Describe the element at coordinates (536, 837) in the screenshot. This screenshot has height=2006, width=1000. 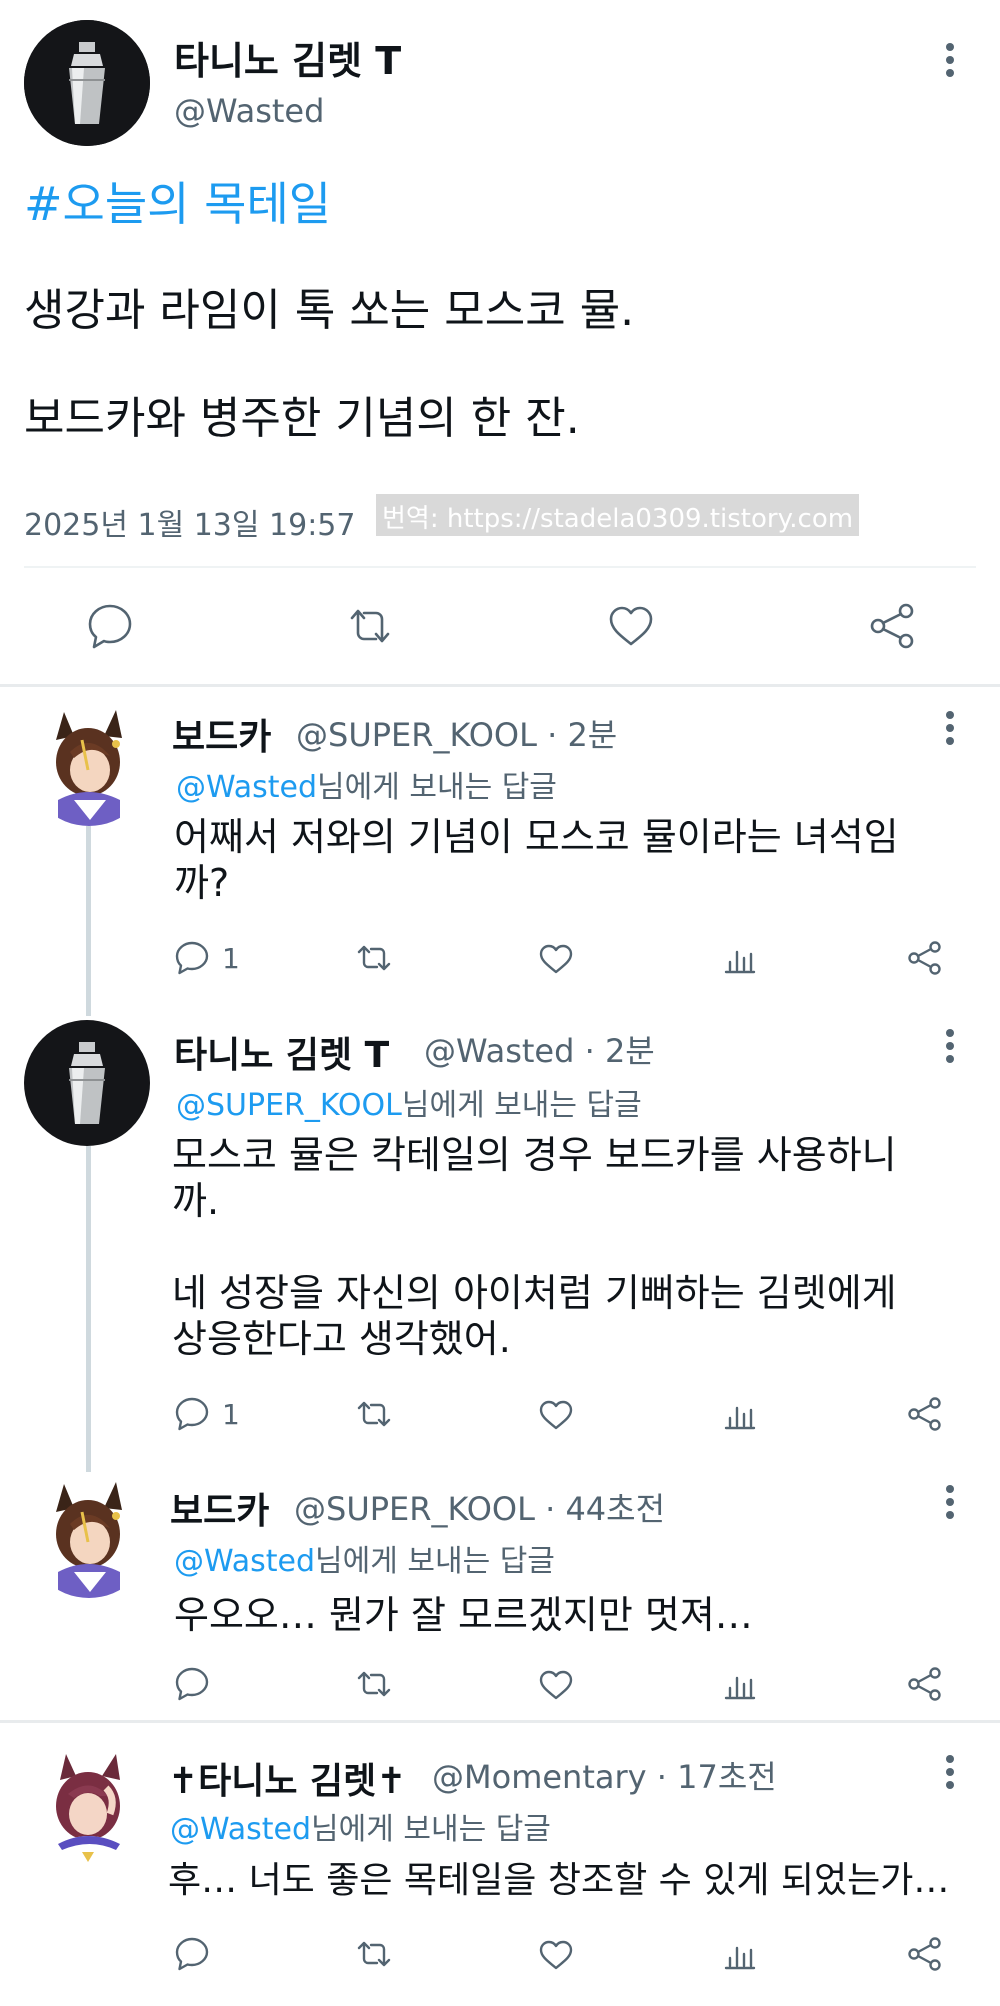
I see `reply-text-line: 어째서 저와의 기념이 모스코 뮬이라는 녀석임` at that location.